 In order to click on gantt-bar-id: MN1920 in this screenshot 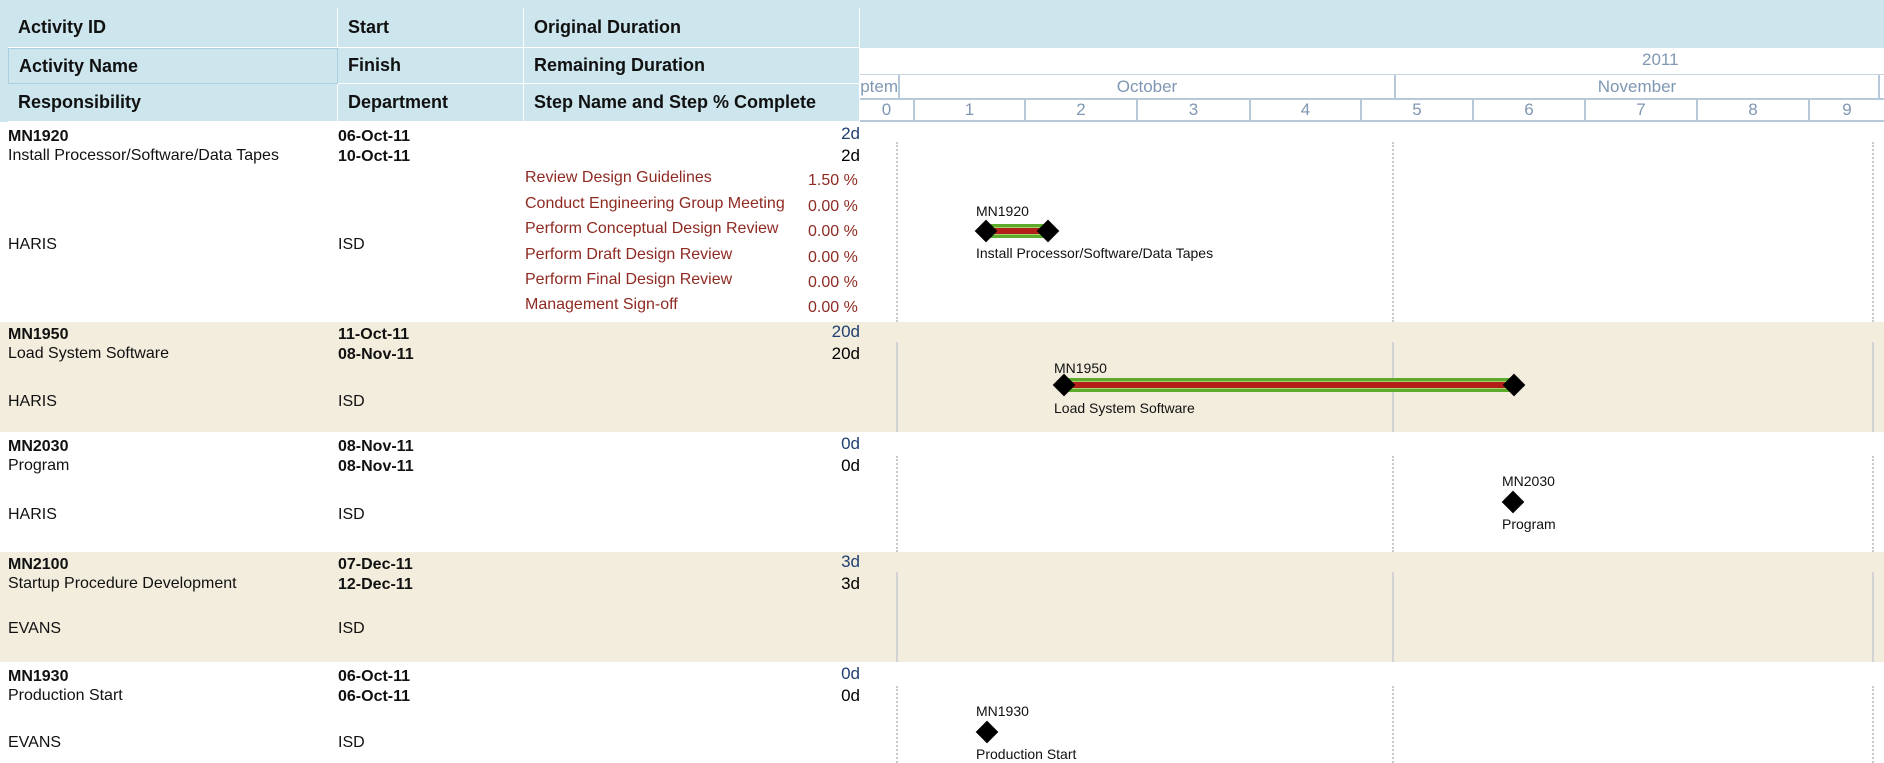, I will do `click(1002, 211)`.